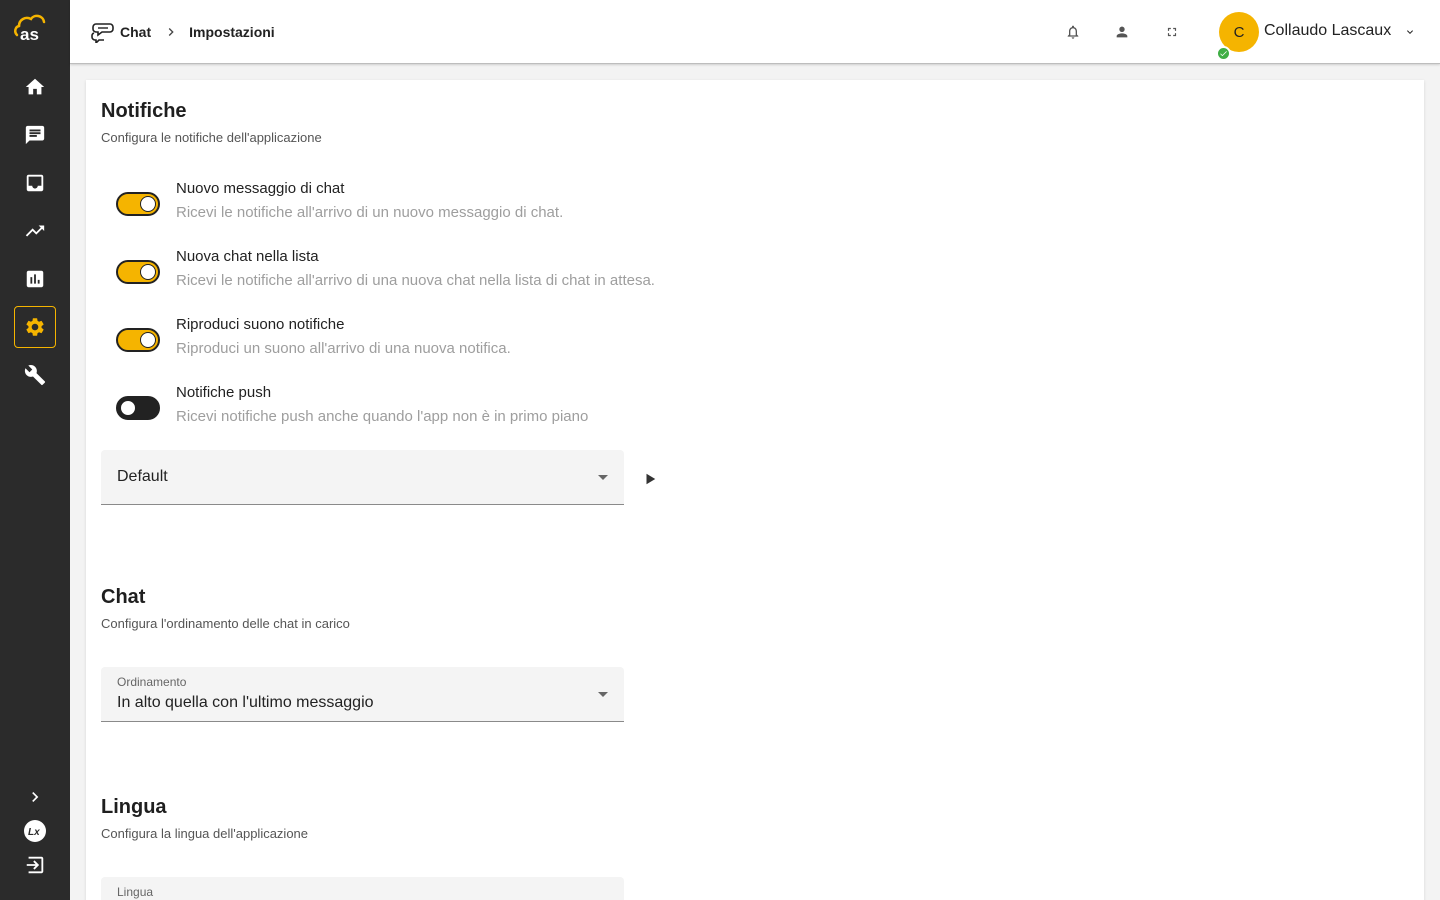 Image resolution: width=1440 pixels, height=900 pixels. What do you see at coordinates (138, 340) in the screenshot?
I see `toggle-sound` at bounding box center [138, 340].